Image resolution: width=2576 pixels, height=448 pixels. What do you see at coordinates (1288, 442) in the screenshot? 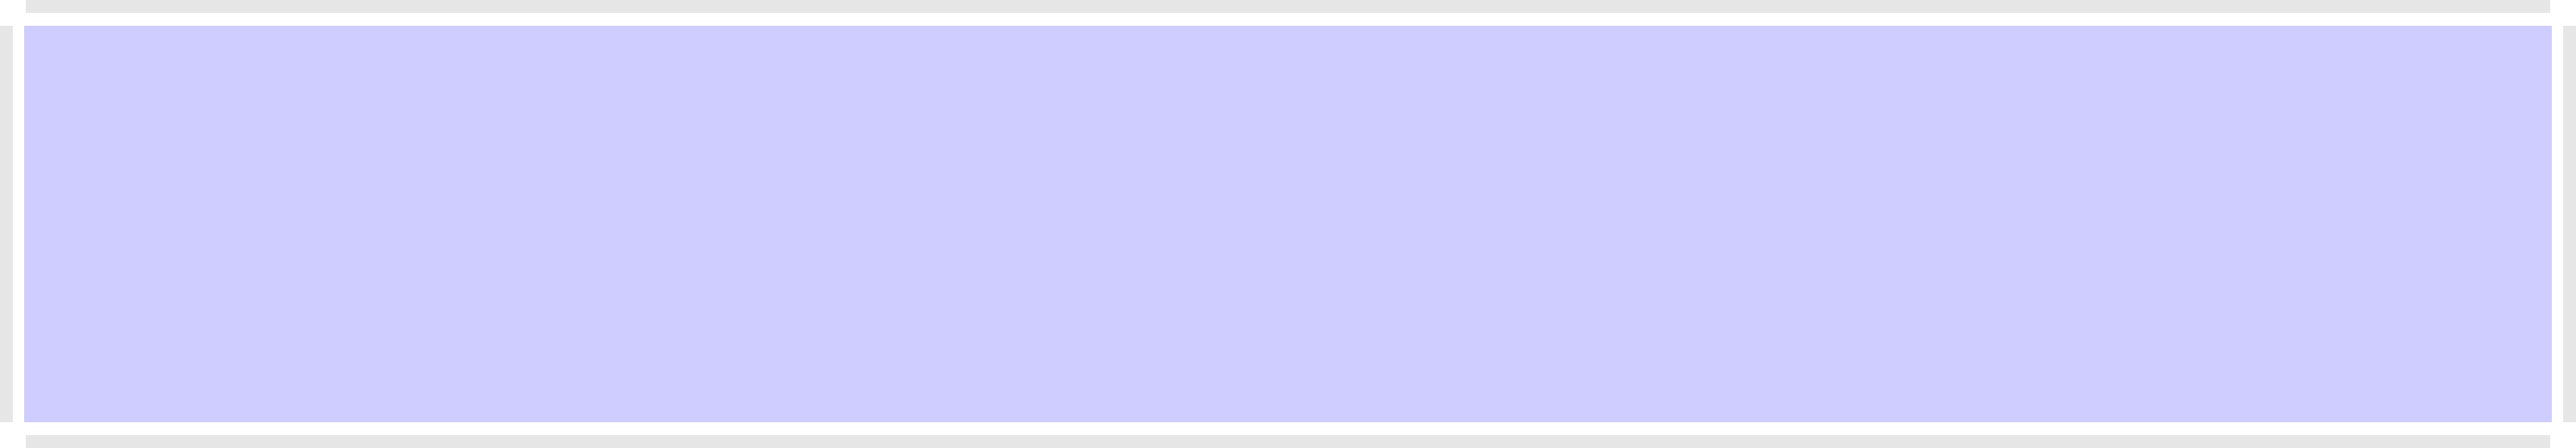
I see `resize-handle-bottom` at bounding box center [1288, 442].